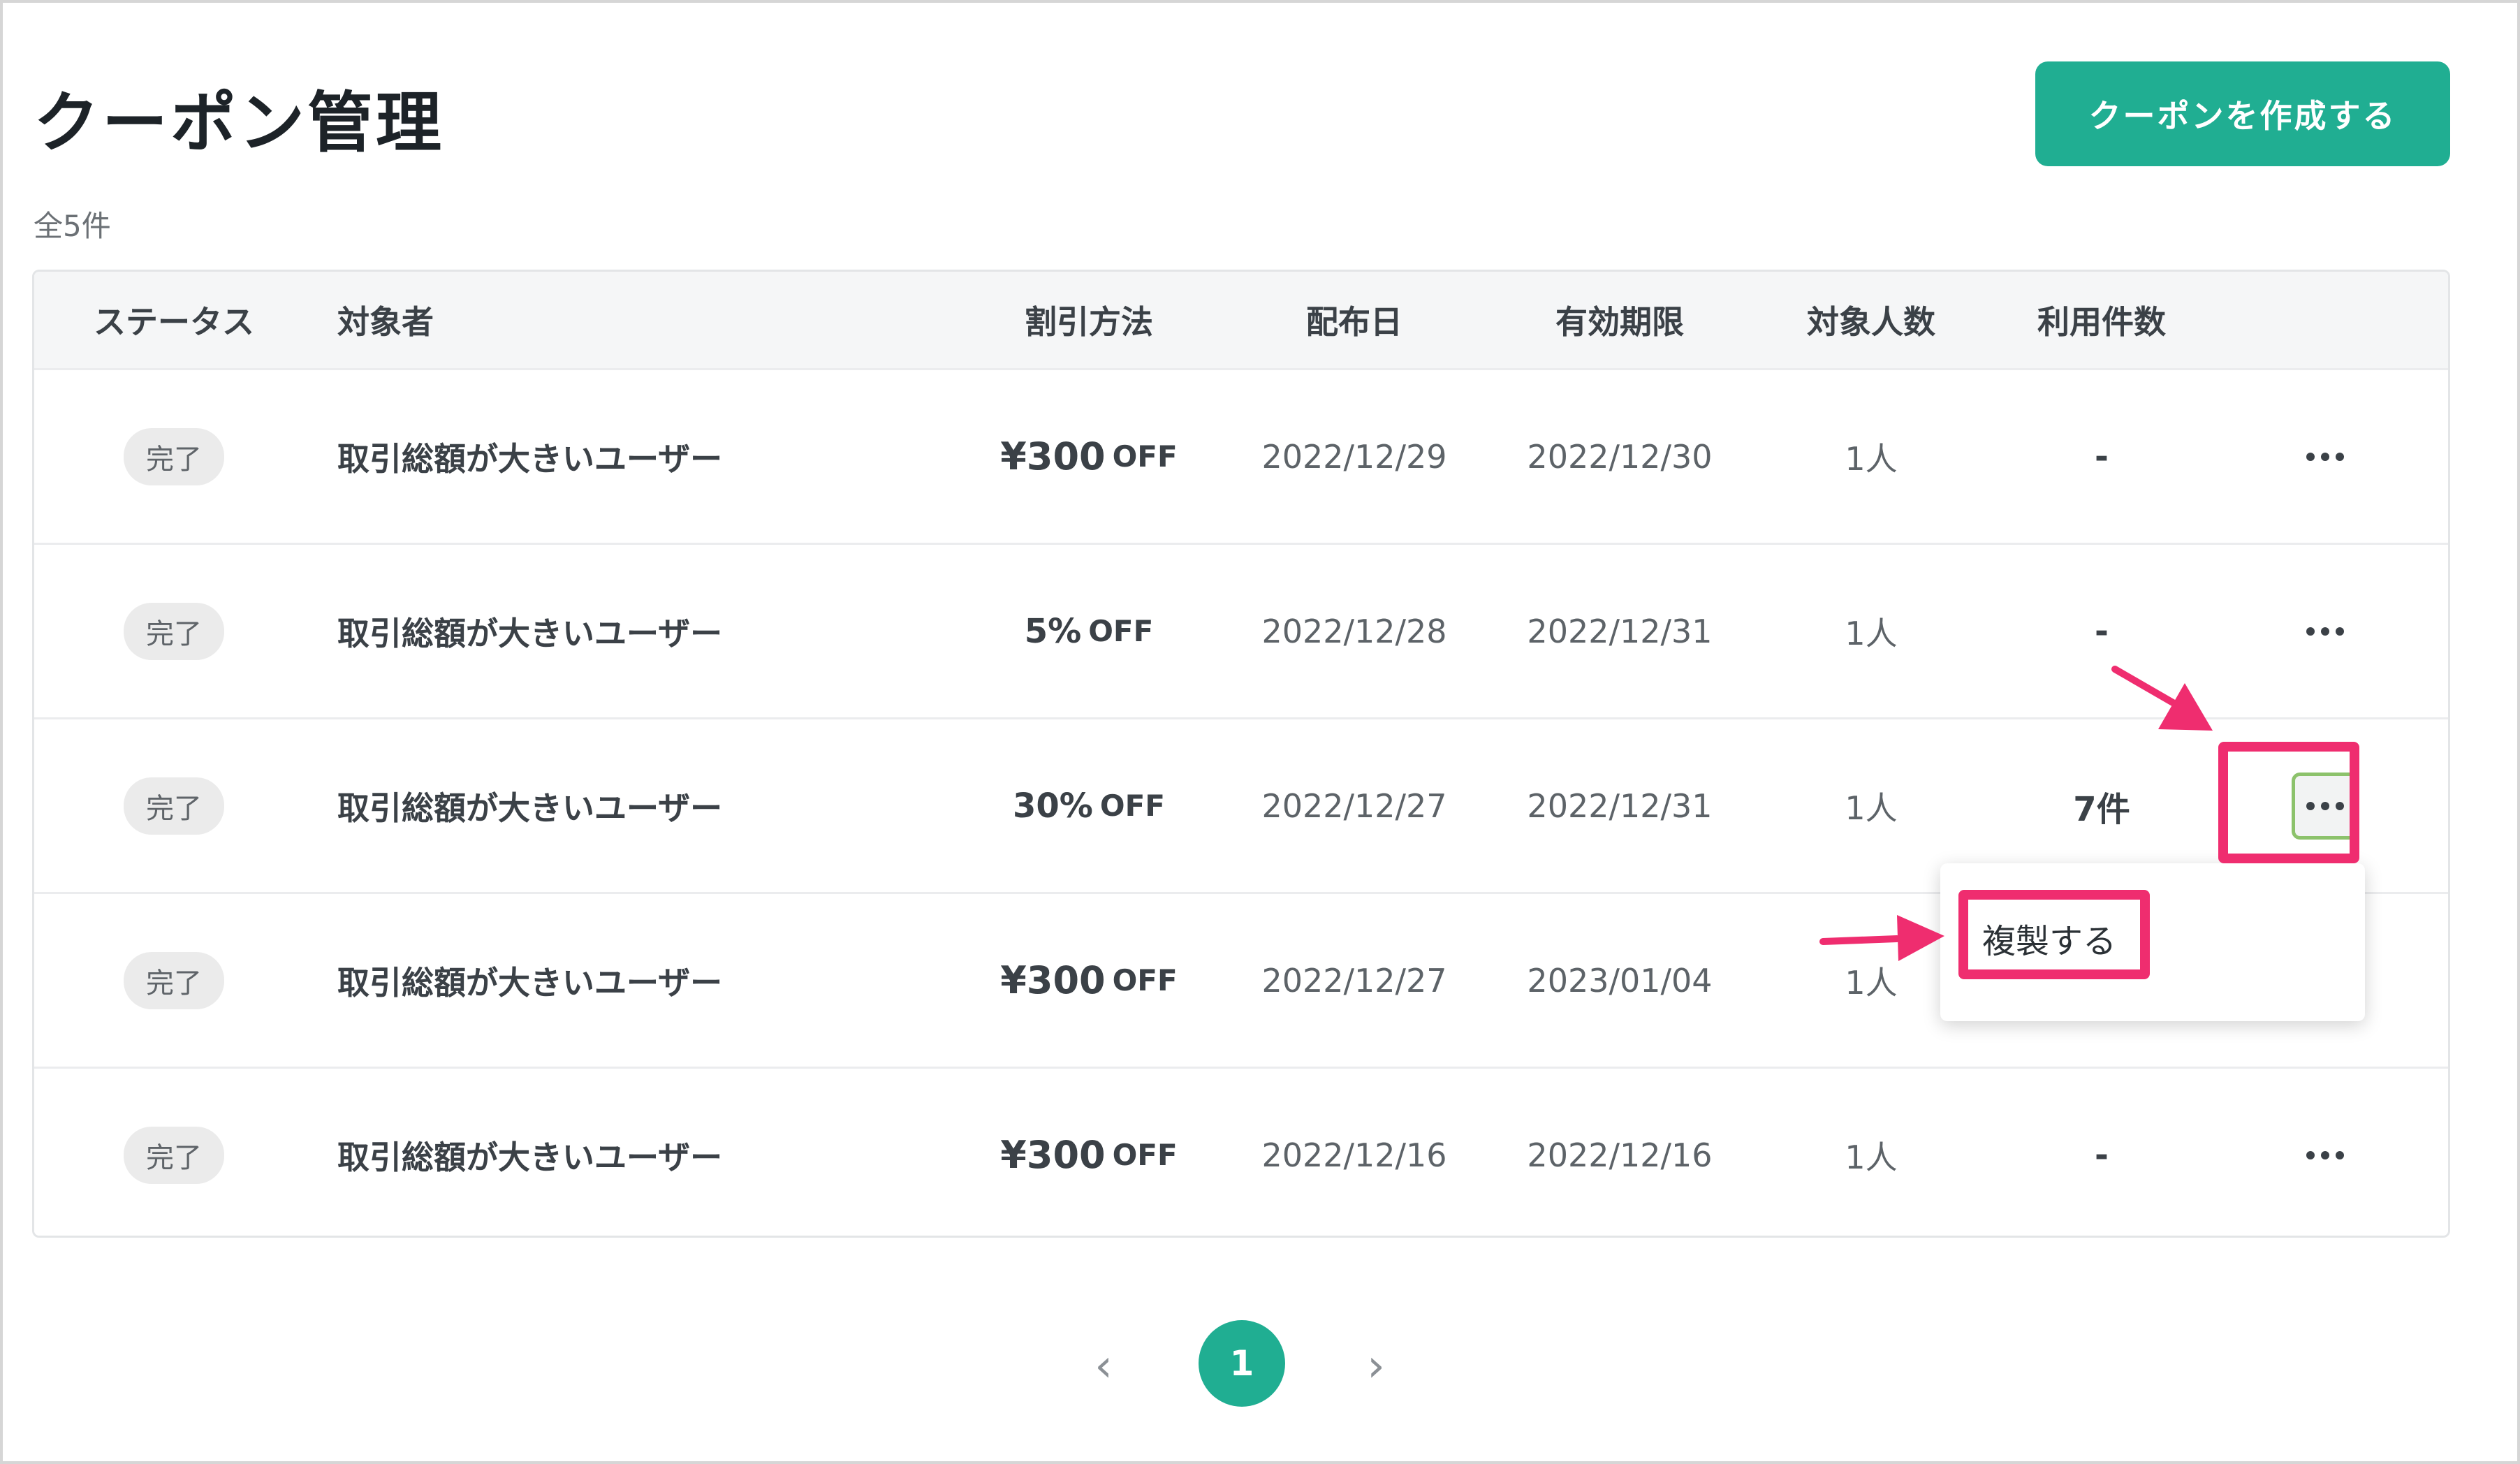  I want to click on page-current: 1, so click(1242, 1363).